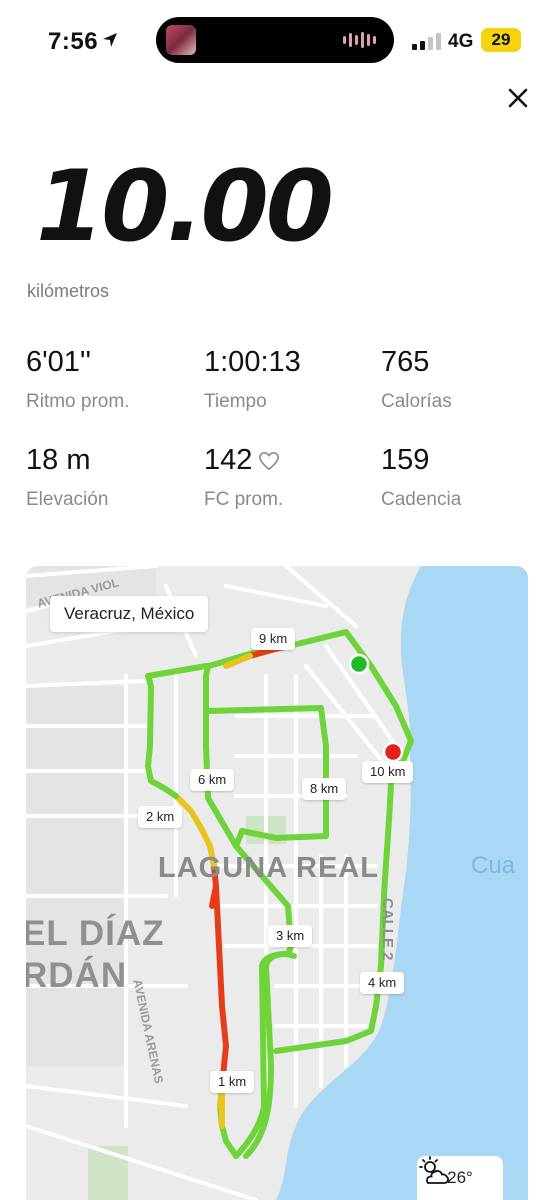 This screenshot has height=1200, width=554. What do you see at coordinates (58, 460) in the screenshot?
I see `stat-value: 18 m` at bounding box center [58, 460].